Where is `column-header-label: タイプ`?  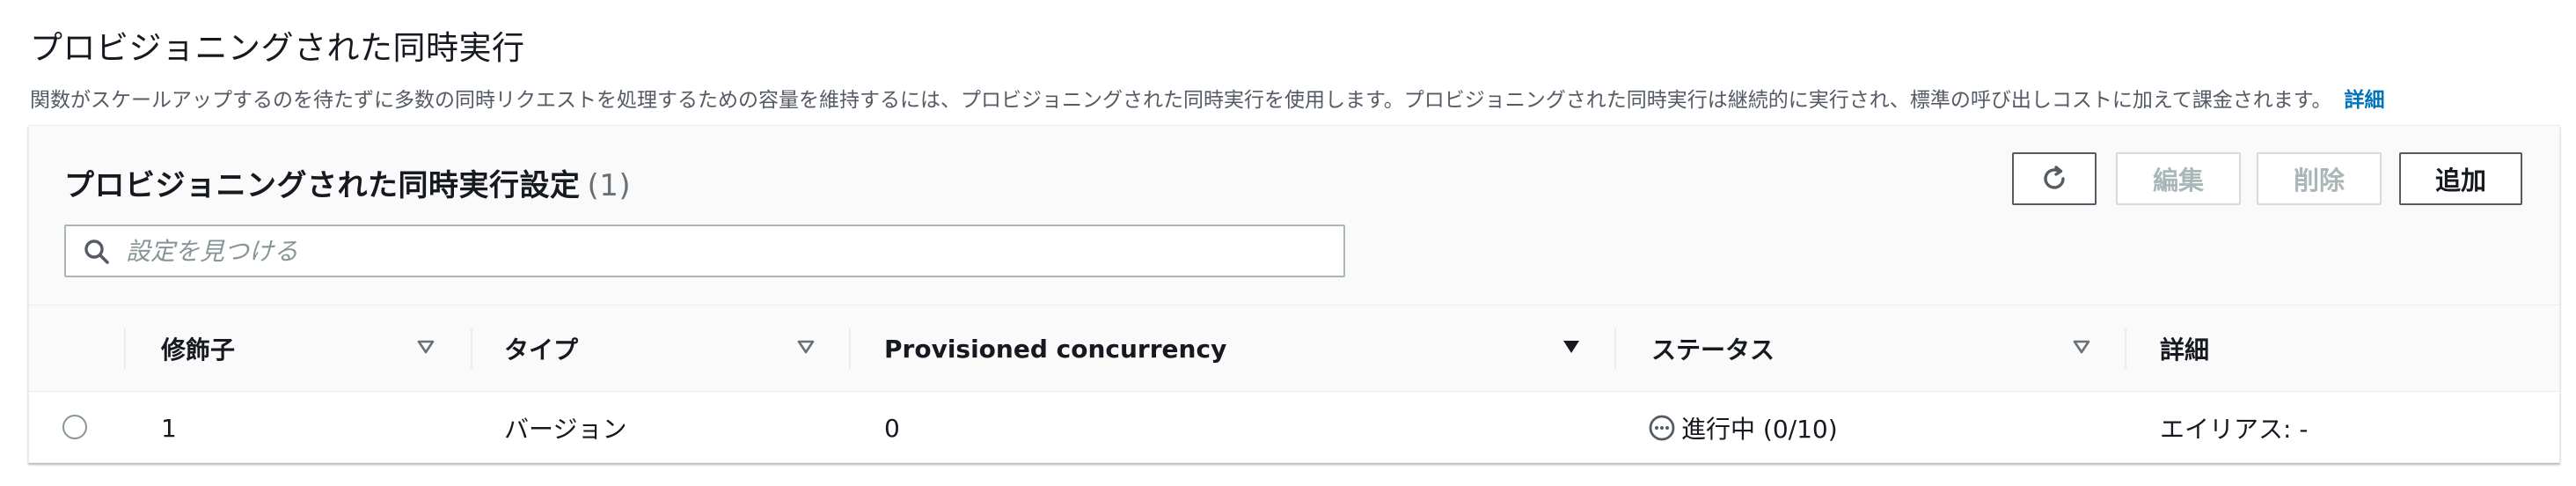 column-header-label: タイプ is located at coordinates (541, 349).